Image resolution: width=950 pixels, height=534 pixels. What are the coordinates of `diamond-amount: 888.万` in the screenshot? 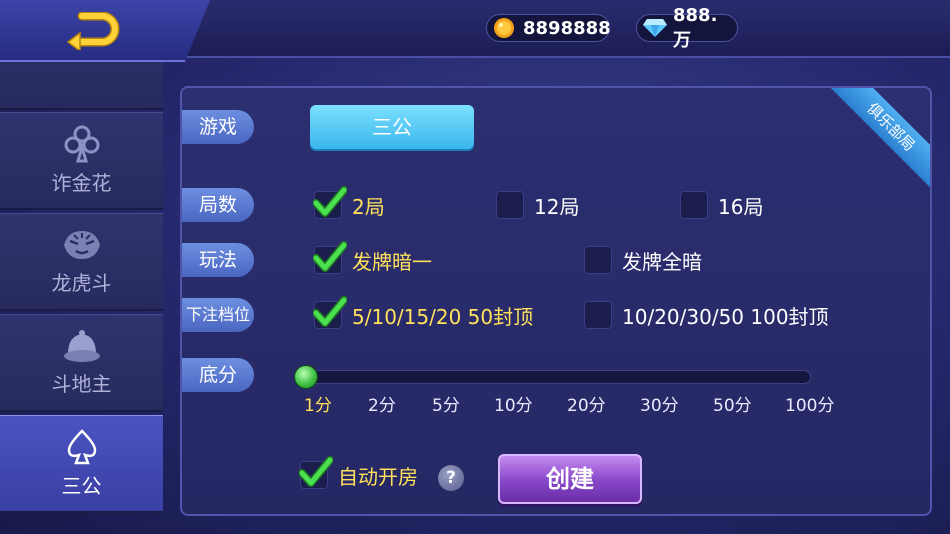 It's located at (695, 27).